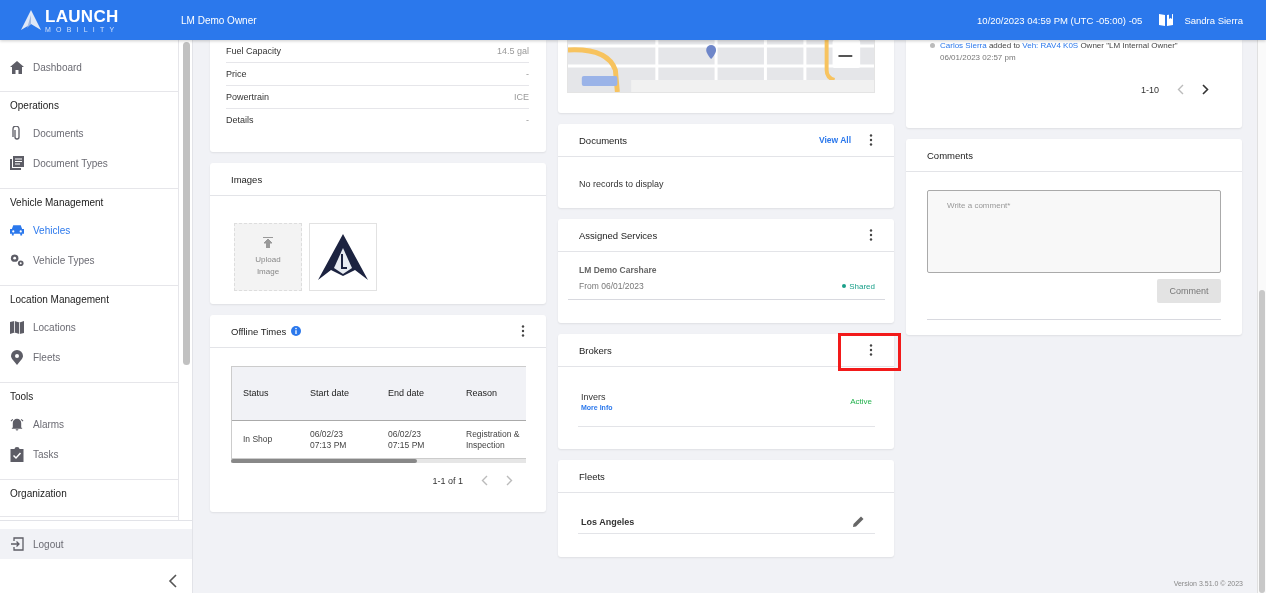 The image size is (1266, 593). What do you see at coordinates (621, 183) in the screenshot?
I see `empty-message: No records to display` at bounding box center [621, 183].